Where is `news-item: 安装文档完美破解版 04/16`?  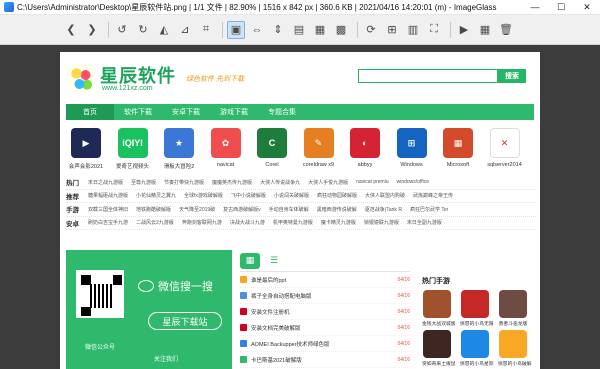
news-item: 安装文档完美破解版 04/16 is located at coordinates (325, 328).